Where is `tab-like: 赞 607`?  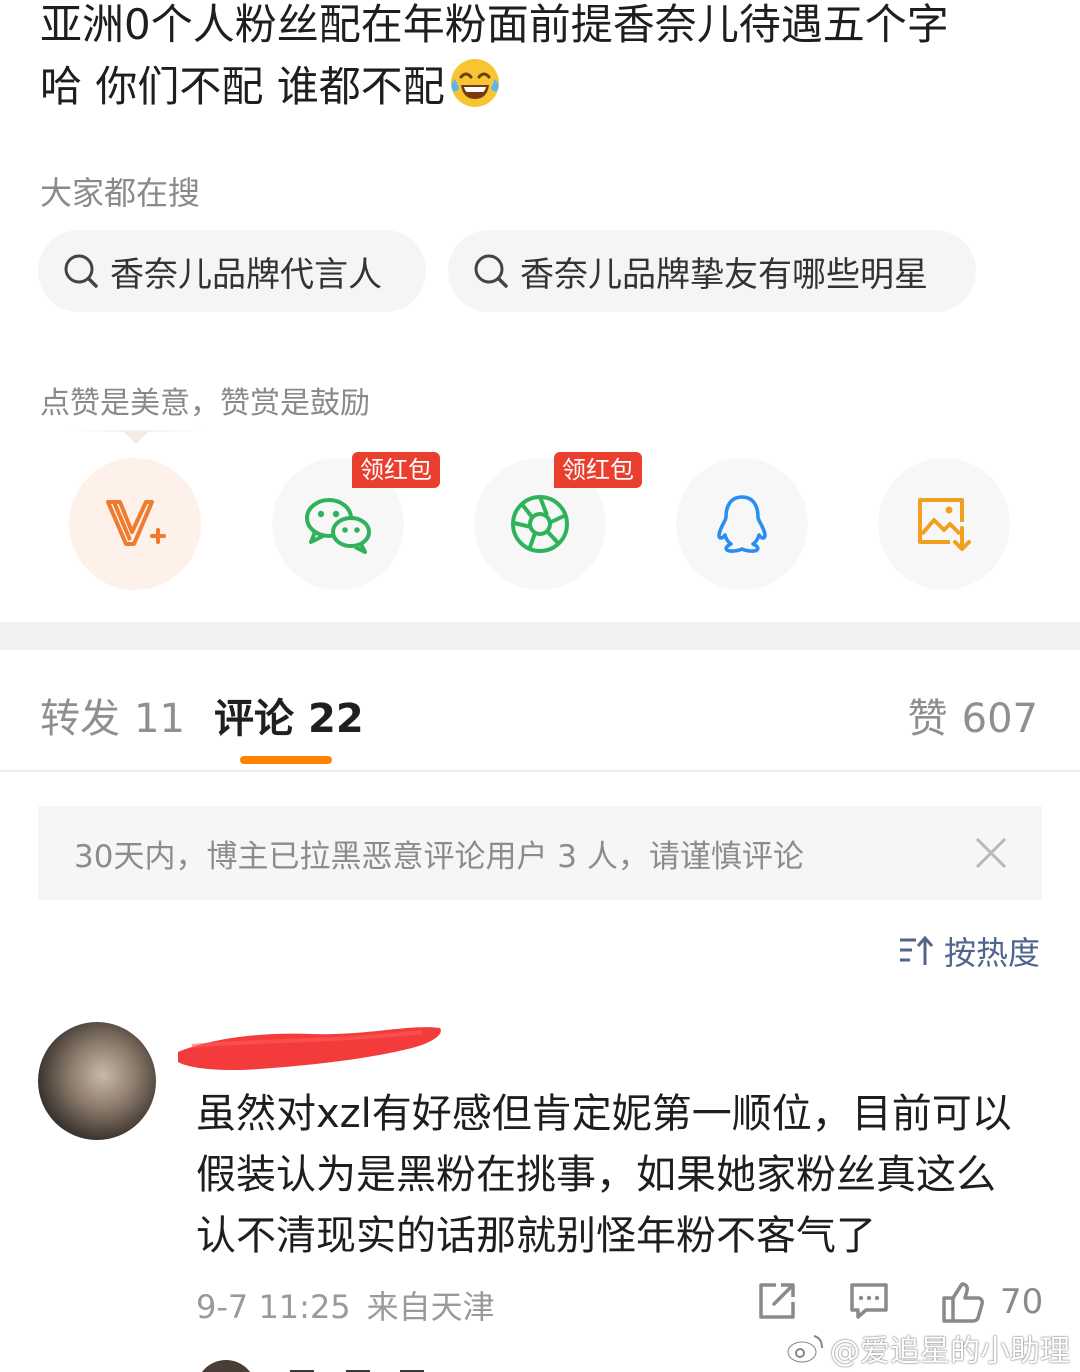 tab-like: 赞 607 is located at coordinates (973, 715).